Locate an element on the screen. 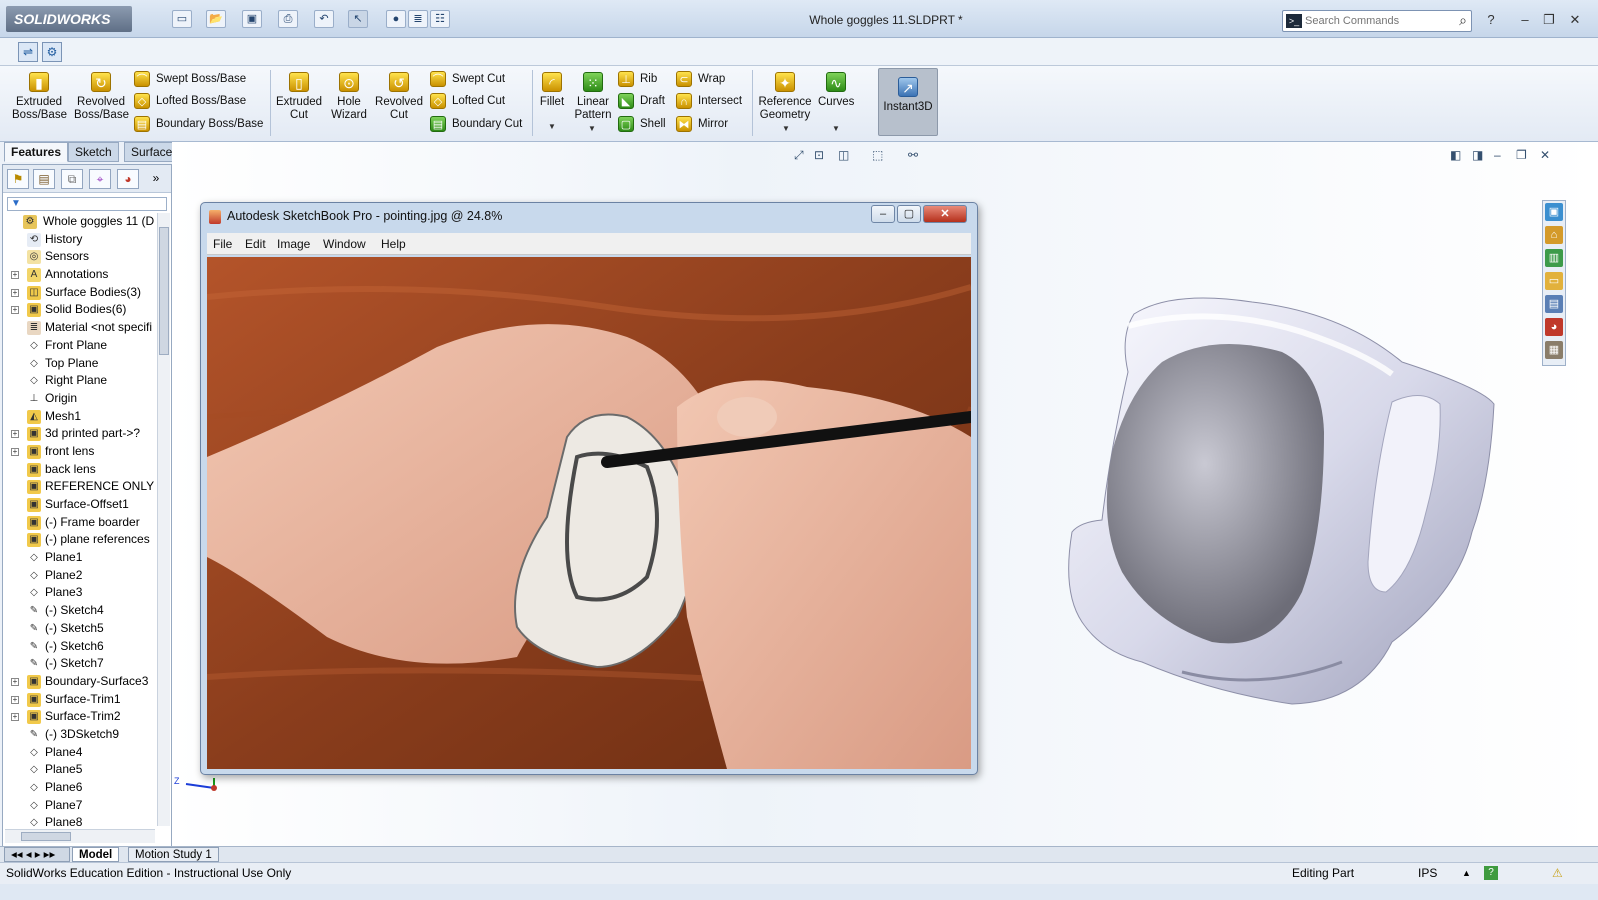 This screenshot has width=1598, height=900. mirror-button: ⧓ Mirror is located at coordinates (702, 124).